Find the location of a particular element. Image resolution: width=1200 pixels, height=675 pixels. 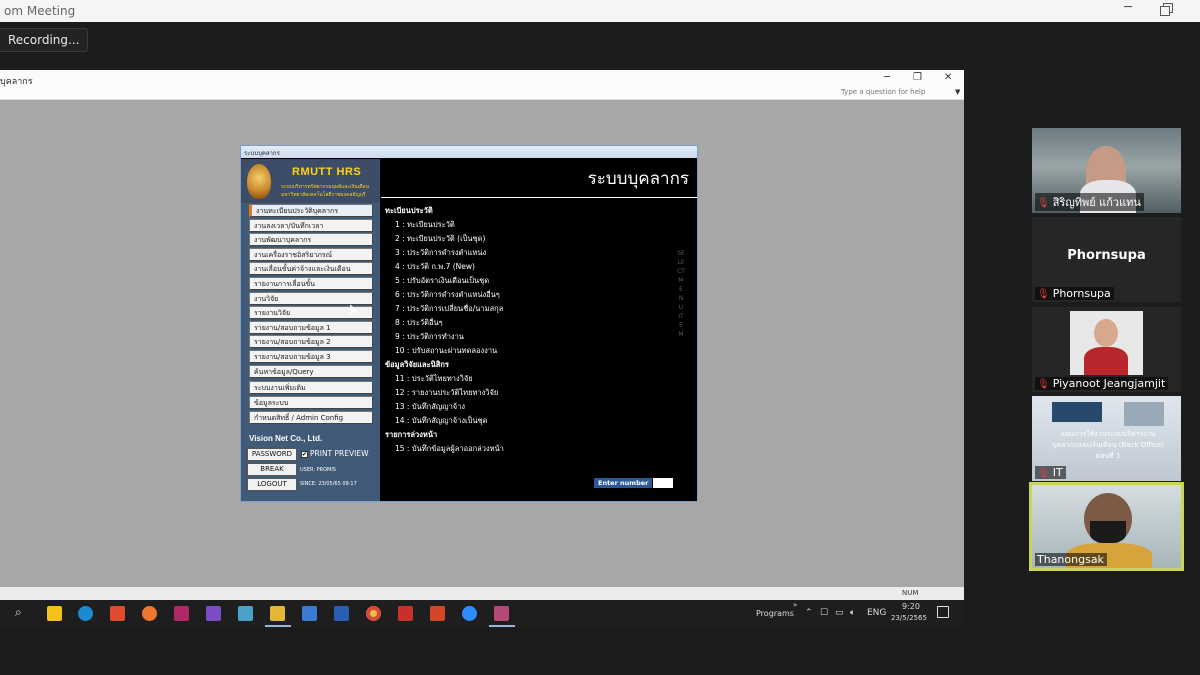

participant-name-label: Thanongsak is located at coordinates (1071, 559).